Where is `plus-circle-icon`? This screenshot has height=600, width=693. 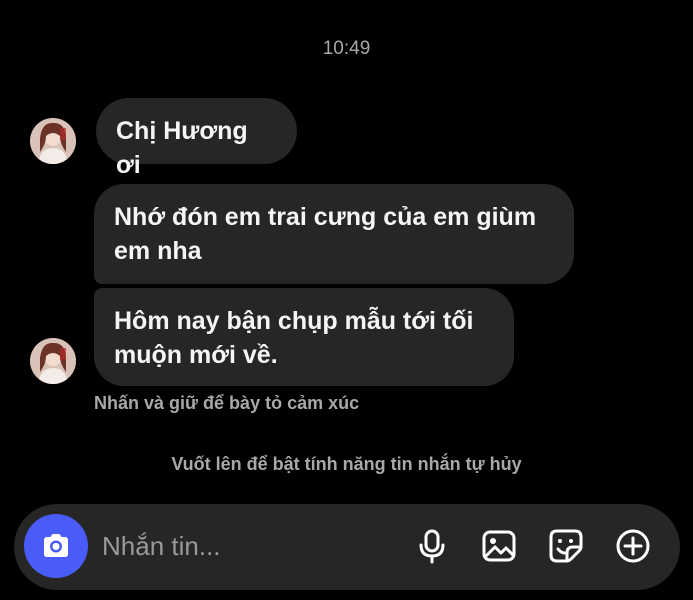
plus-circle-icon is located at coordinates (633, 546).